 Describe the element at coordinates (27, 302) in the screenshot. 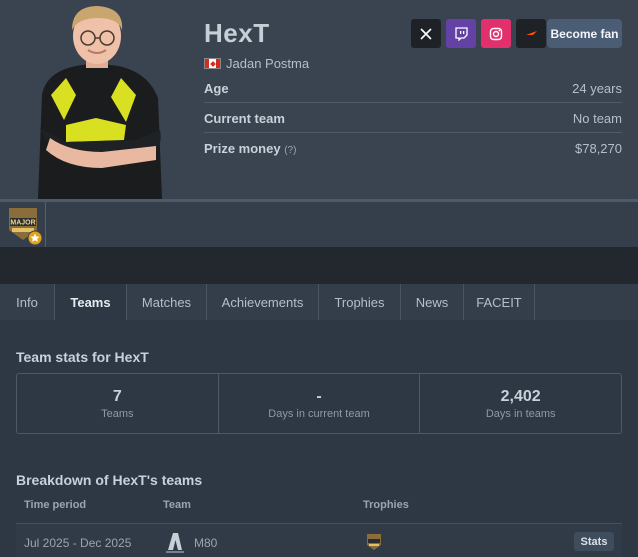

I see `tab-info: Info` at that location.